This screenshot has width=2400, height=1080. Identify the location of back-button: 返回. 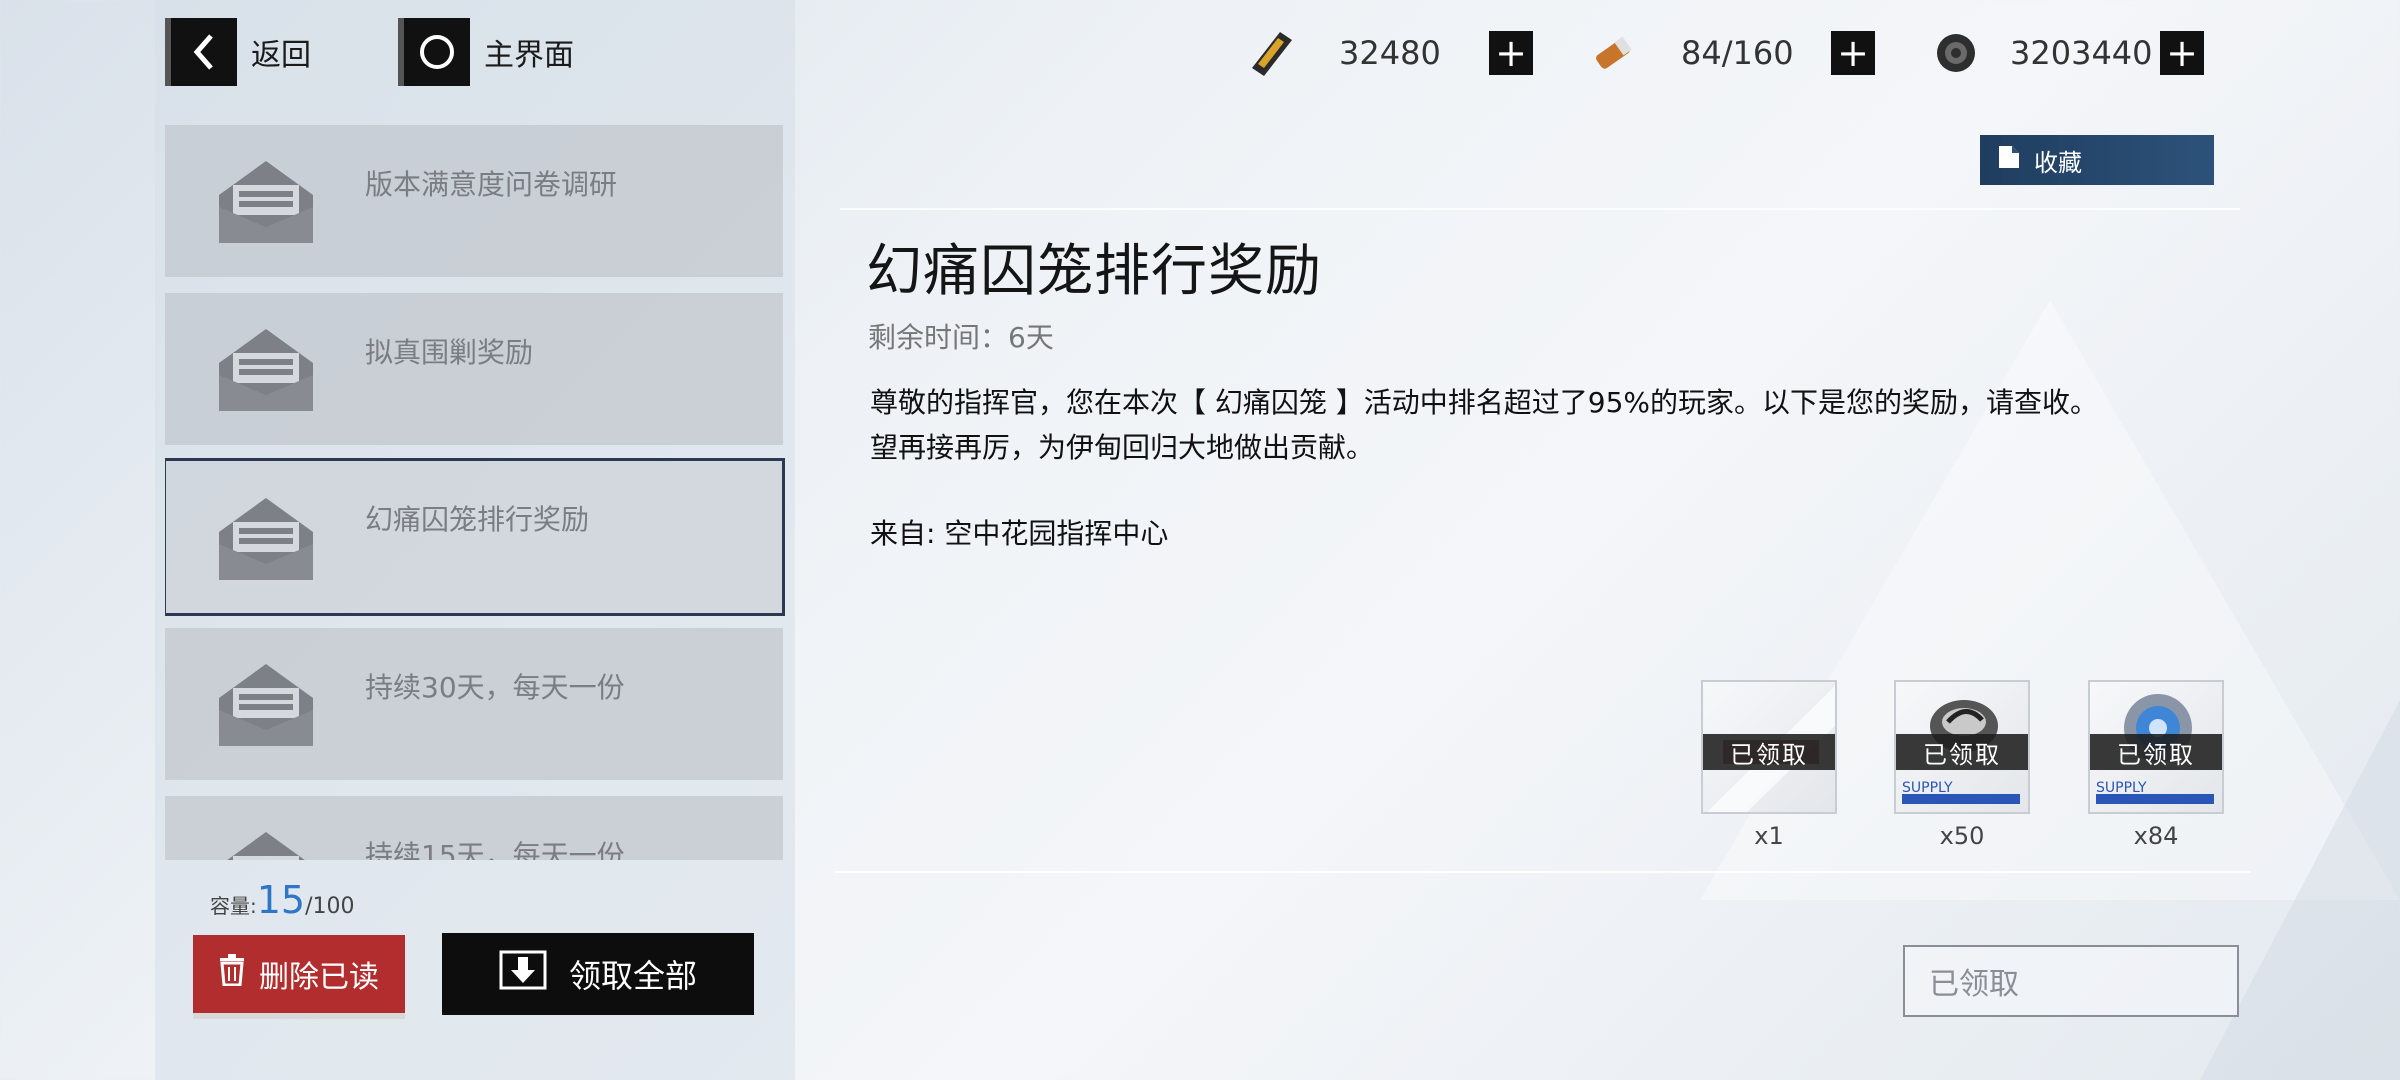
(238, 52).